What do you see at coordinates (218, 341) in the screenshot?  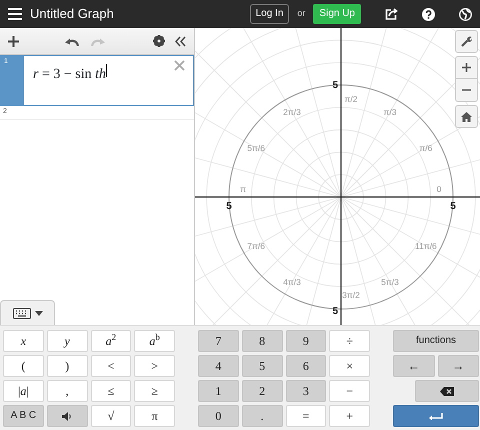 I see `keypad-key: 7` at bounding box center [218, 341].